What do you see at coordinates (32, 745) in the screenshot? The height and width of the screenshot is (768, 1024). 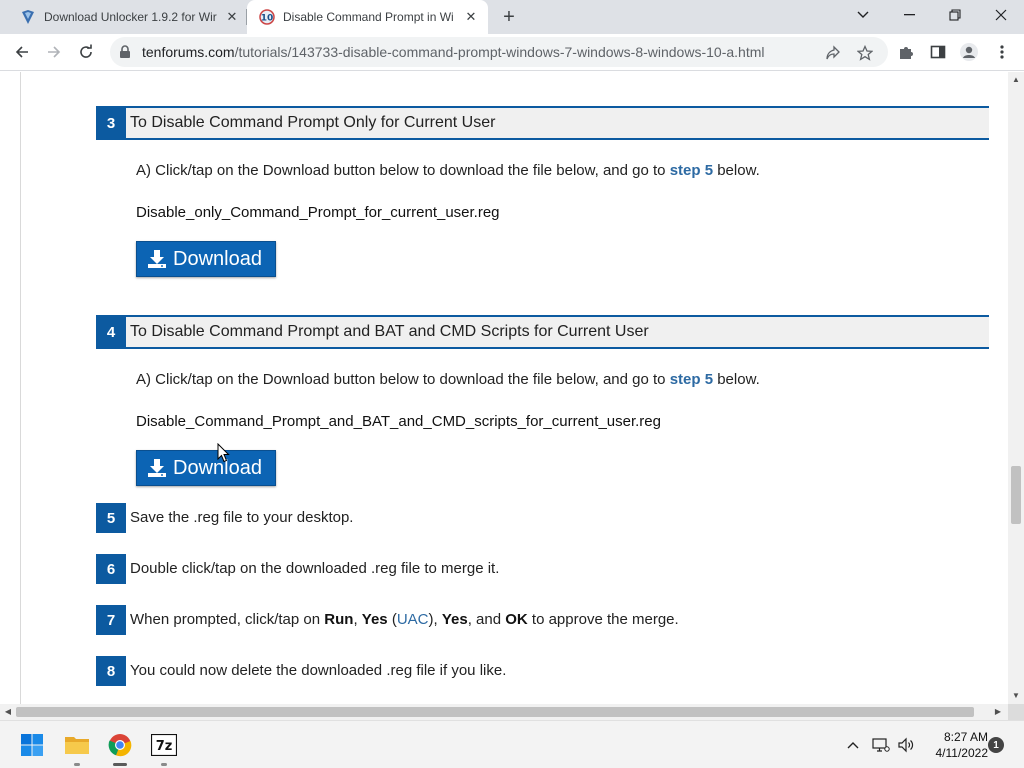 I see `windows-start-icon` at bounding box center [32, 745].